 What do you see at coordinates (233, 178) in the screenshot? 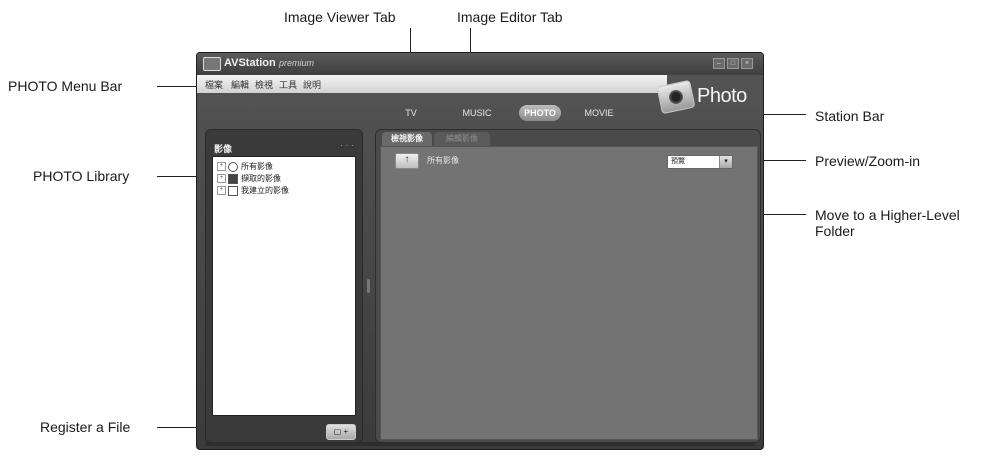
I see `capture-icon` at bounding box center [233, 178].